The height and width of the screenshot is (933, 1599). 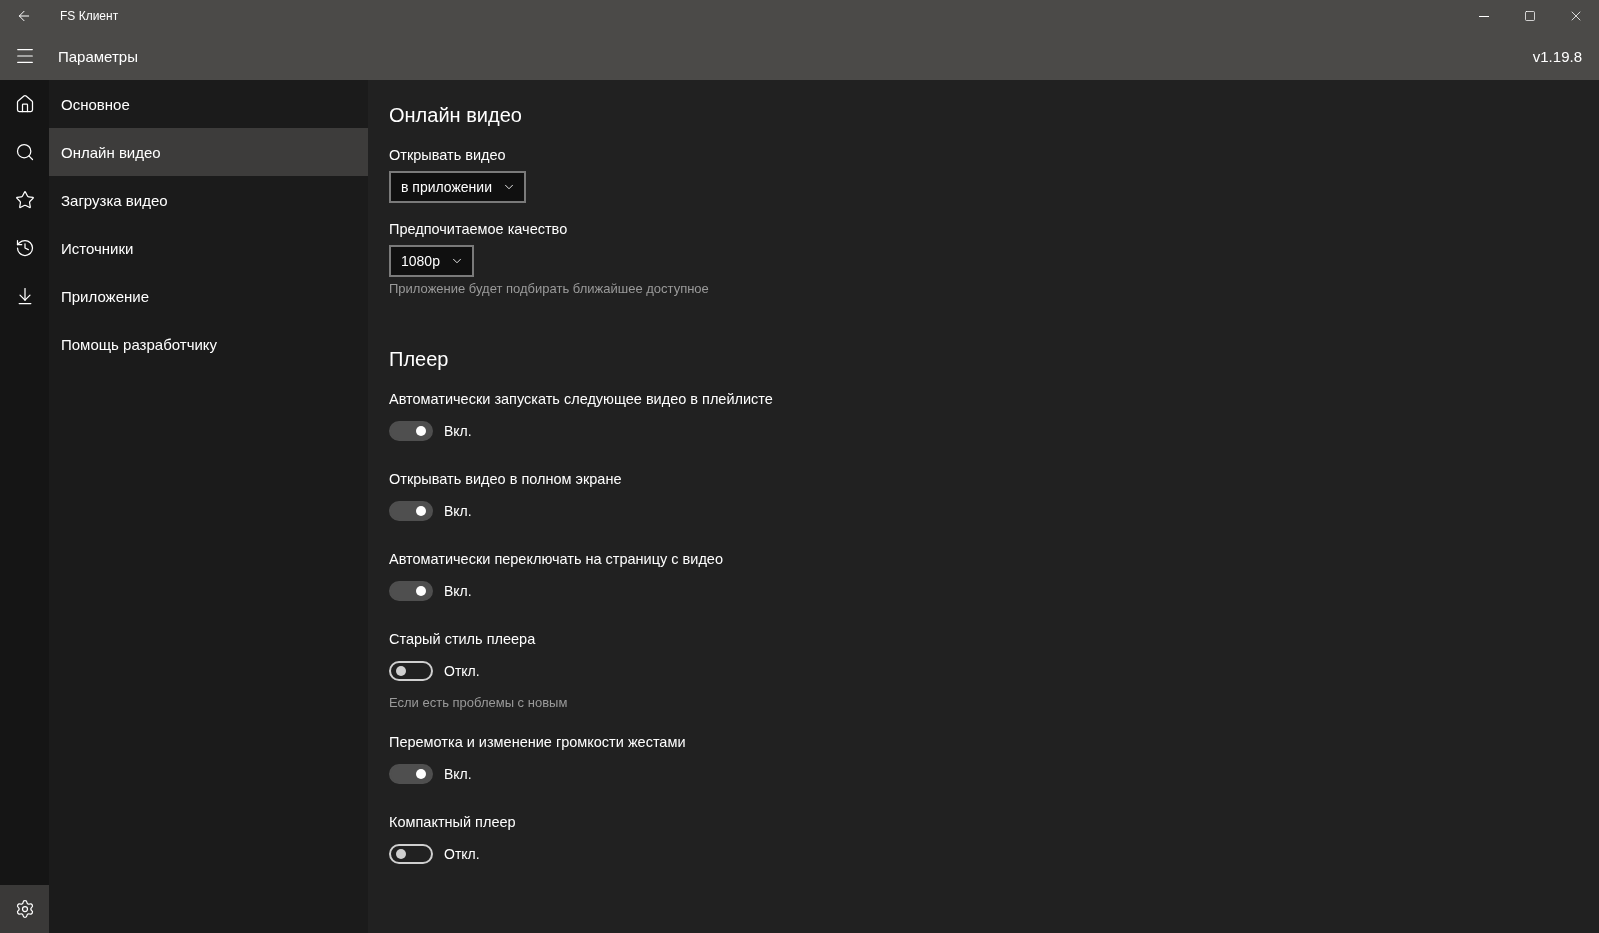 I want to click on window-title: FS Клиент, so click(x=90, y=16).